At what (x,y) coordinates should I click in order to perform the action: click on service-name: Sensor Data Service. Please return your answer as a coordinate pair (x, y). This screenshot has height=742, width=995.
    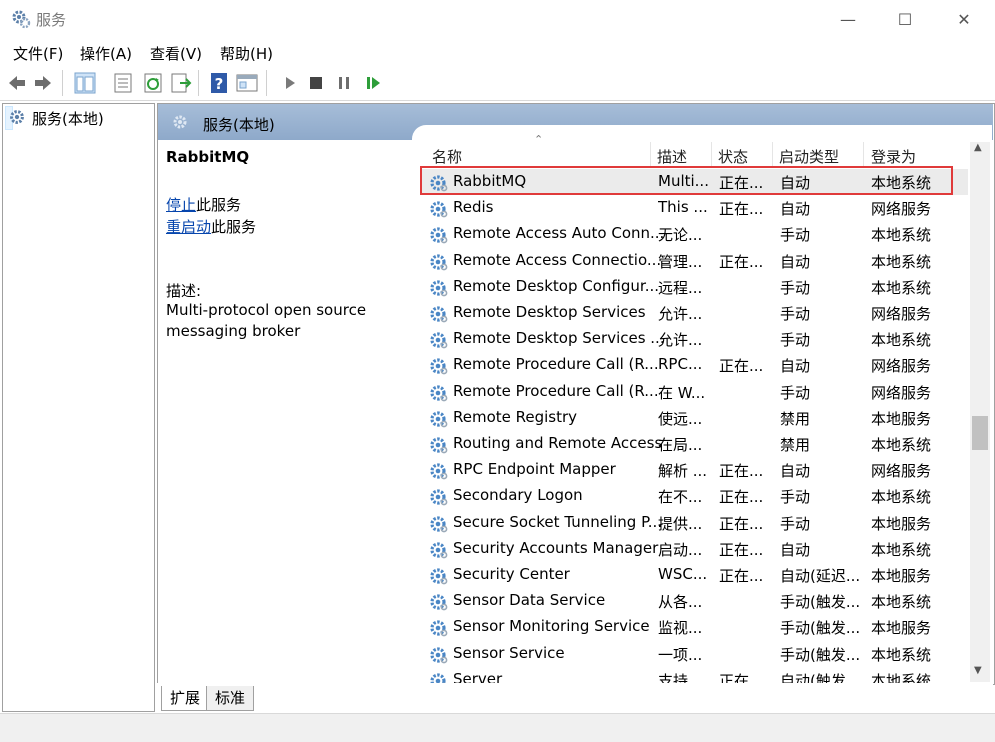
    Looking at the image, I should click on (529, 600).